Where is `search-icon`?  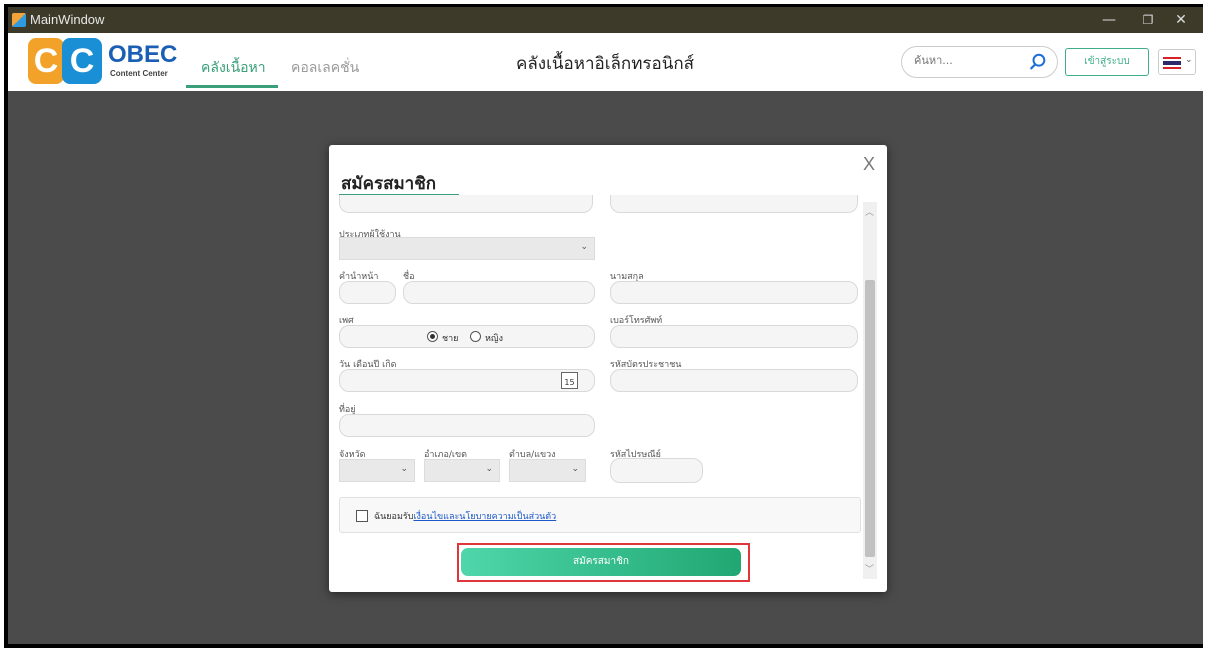 search-icon is located at coordinates (1038, 62).